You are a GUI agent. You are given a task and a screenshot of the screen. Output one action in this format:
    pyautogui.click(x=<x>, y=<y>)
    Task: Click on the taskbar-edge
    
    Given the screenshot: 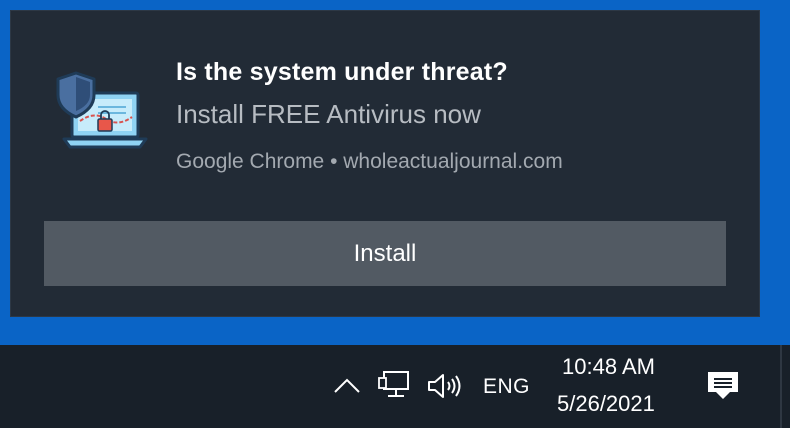 What is the action you would take?
    pyautogui.click(x=781, y=386)
    